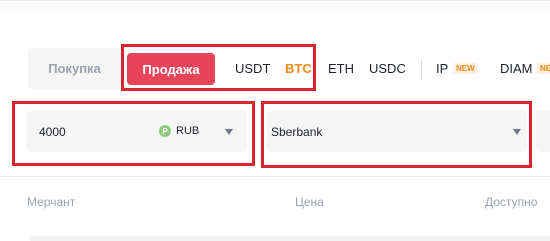 Image resolution: width=550 pixels, height=241 pixels. Describe the element at coordinates (252, 68) in the screenshot. I see `asset-tab-usdt: USDT` at that location.